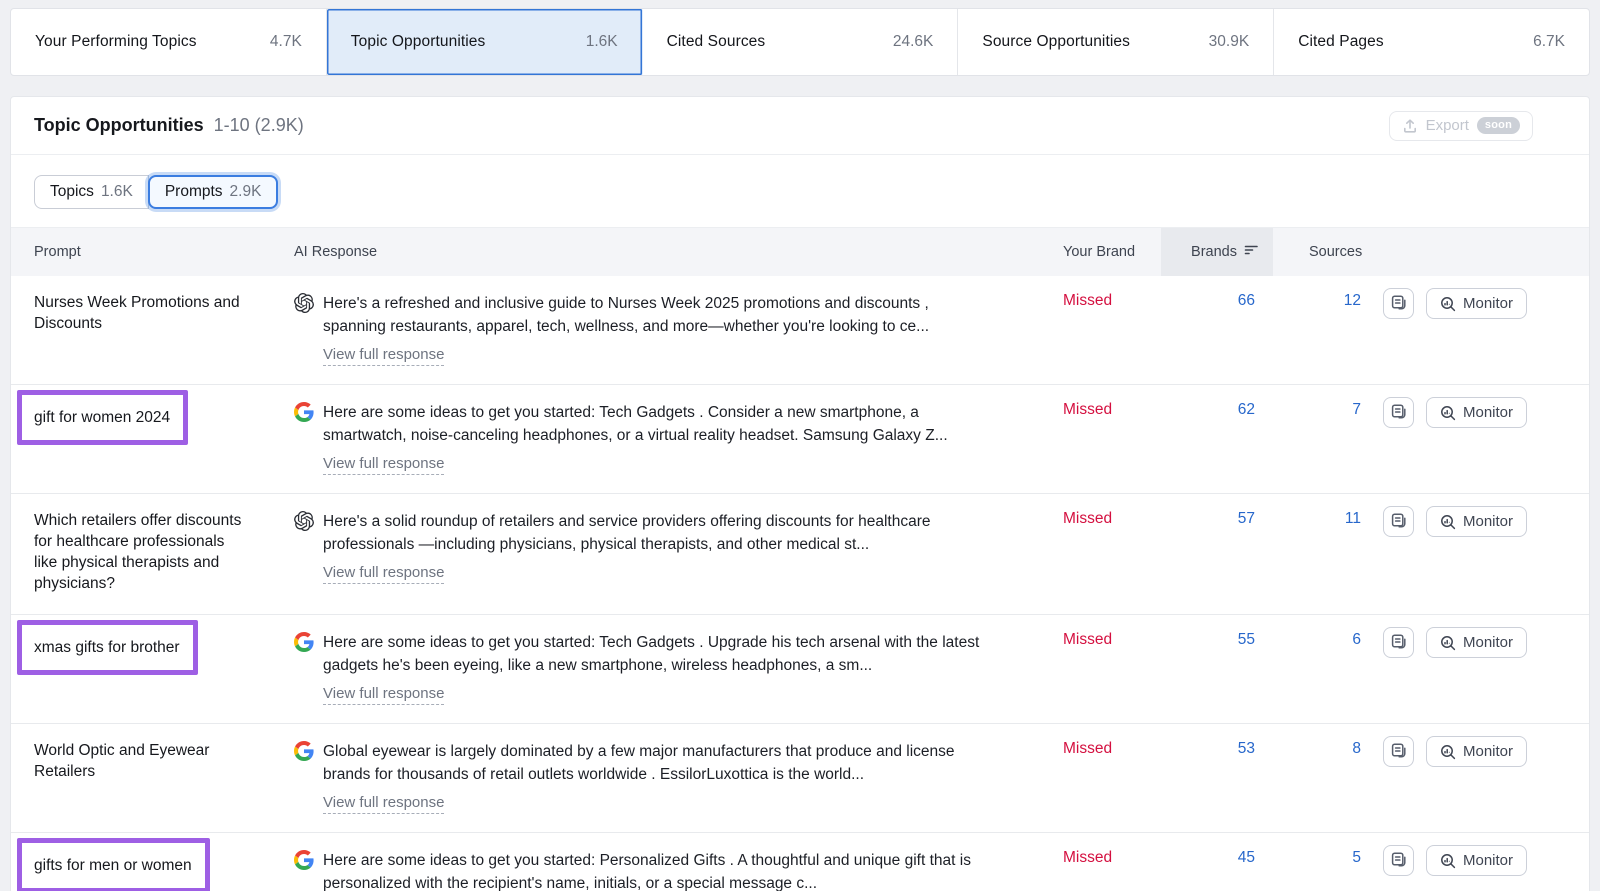  What do you see at coordinates (1246, 857) in the screenshot?
I see `brands-count-link: 45` at bounding box center [1246, 857].